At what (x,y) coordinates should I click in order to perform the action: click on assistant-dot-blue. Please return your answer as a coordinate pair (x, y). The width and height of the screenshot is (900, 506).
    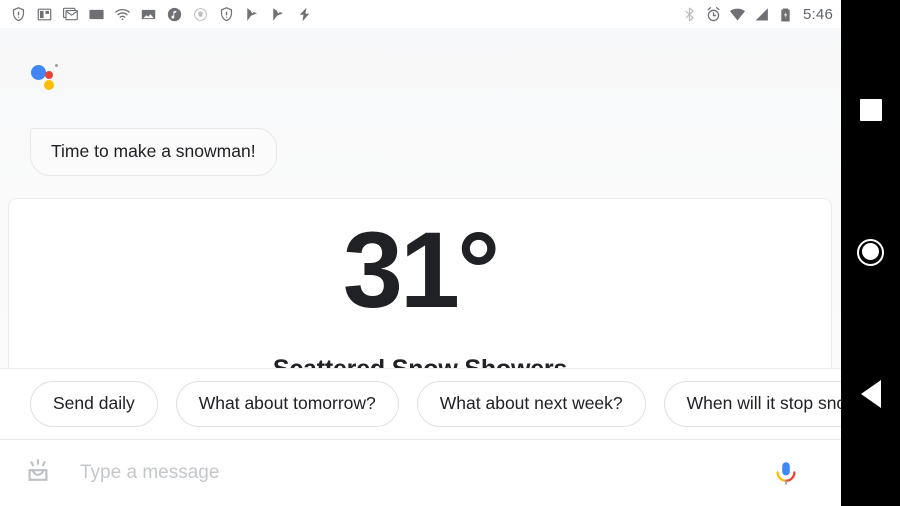
    Looking at the image, I should click on (38, 72).